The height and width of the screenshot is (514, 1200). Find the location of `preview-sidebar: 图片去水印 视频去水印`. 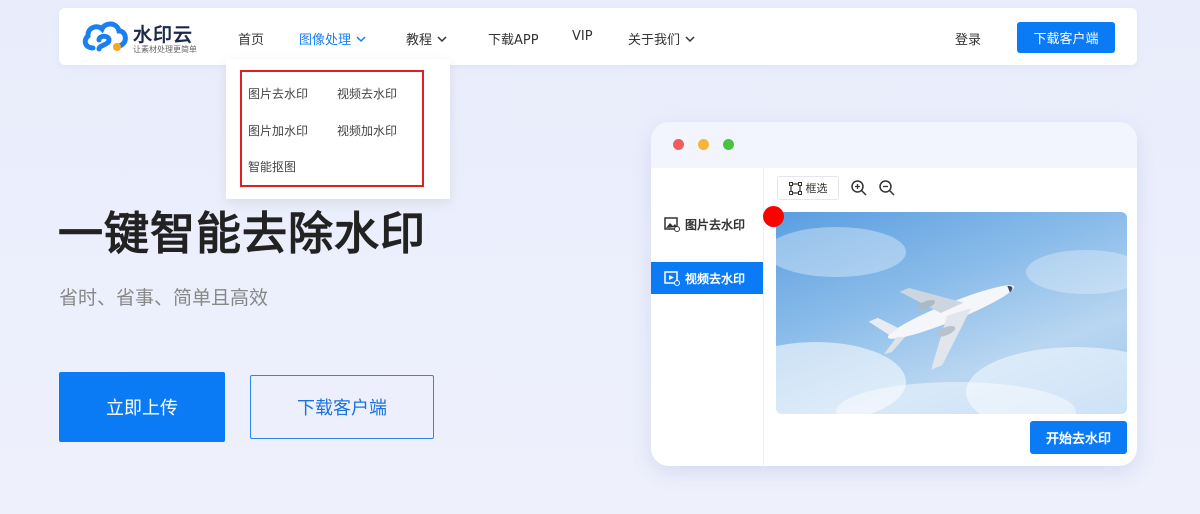

preview-sidebar: 图片去水印 视频去水印 is located at coordinates (707, 317).